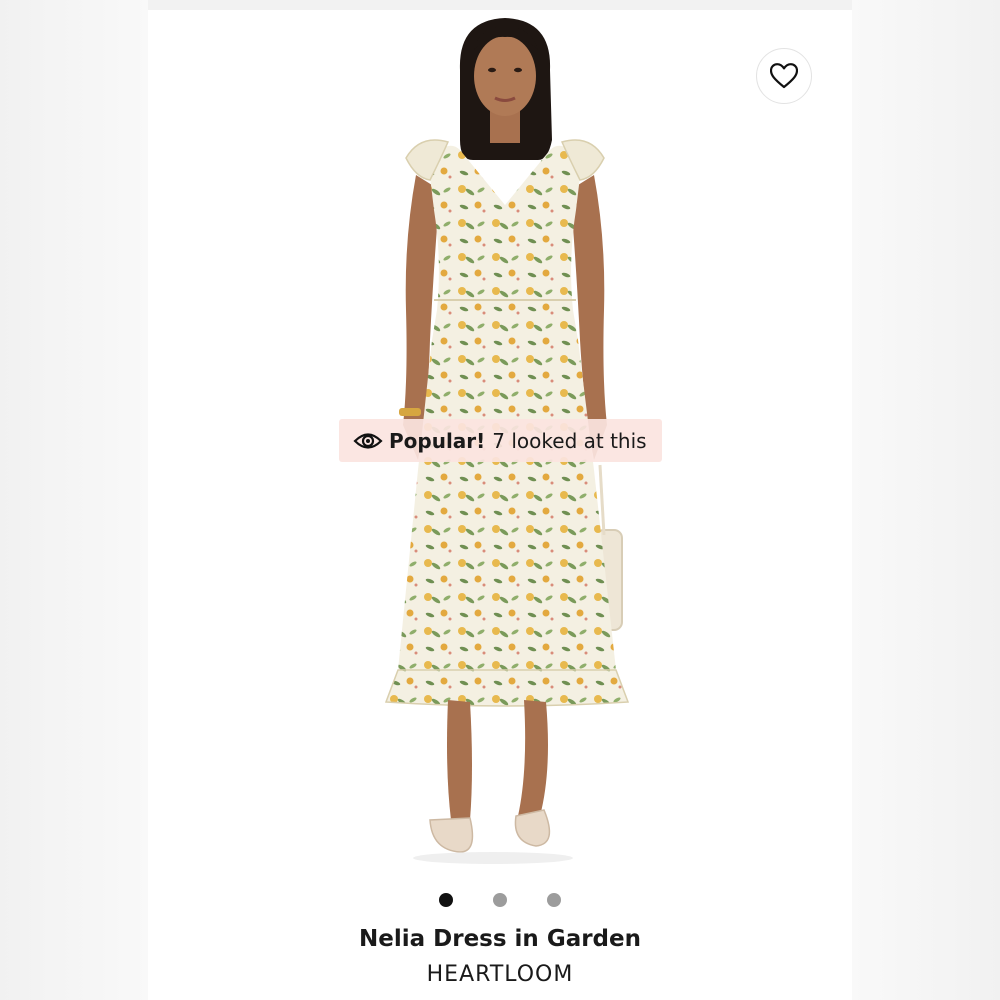 This screenshot has height=1000, width=1000. What do you see at coordinates (368, 441) in the screenshot?
I see `eye-icon` at bounding box center [368, 441].